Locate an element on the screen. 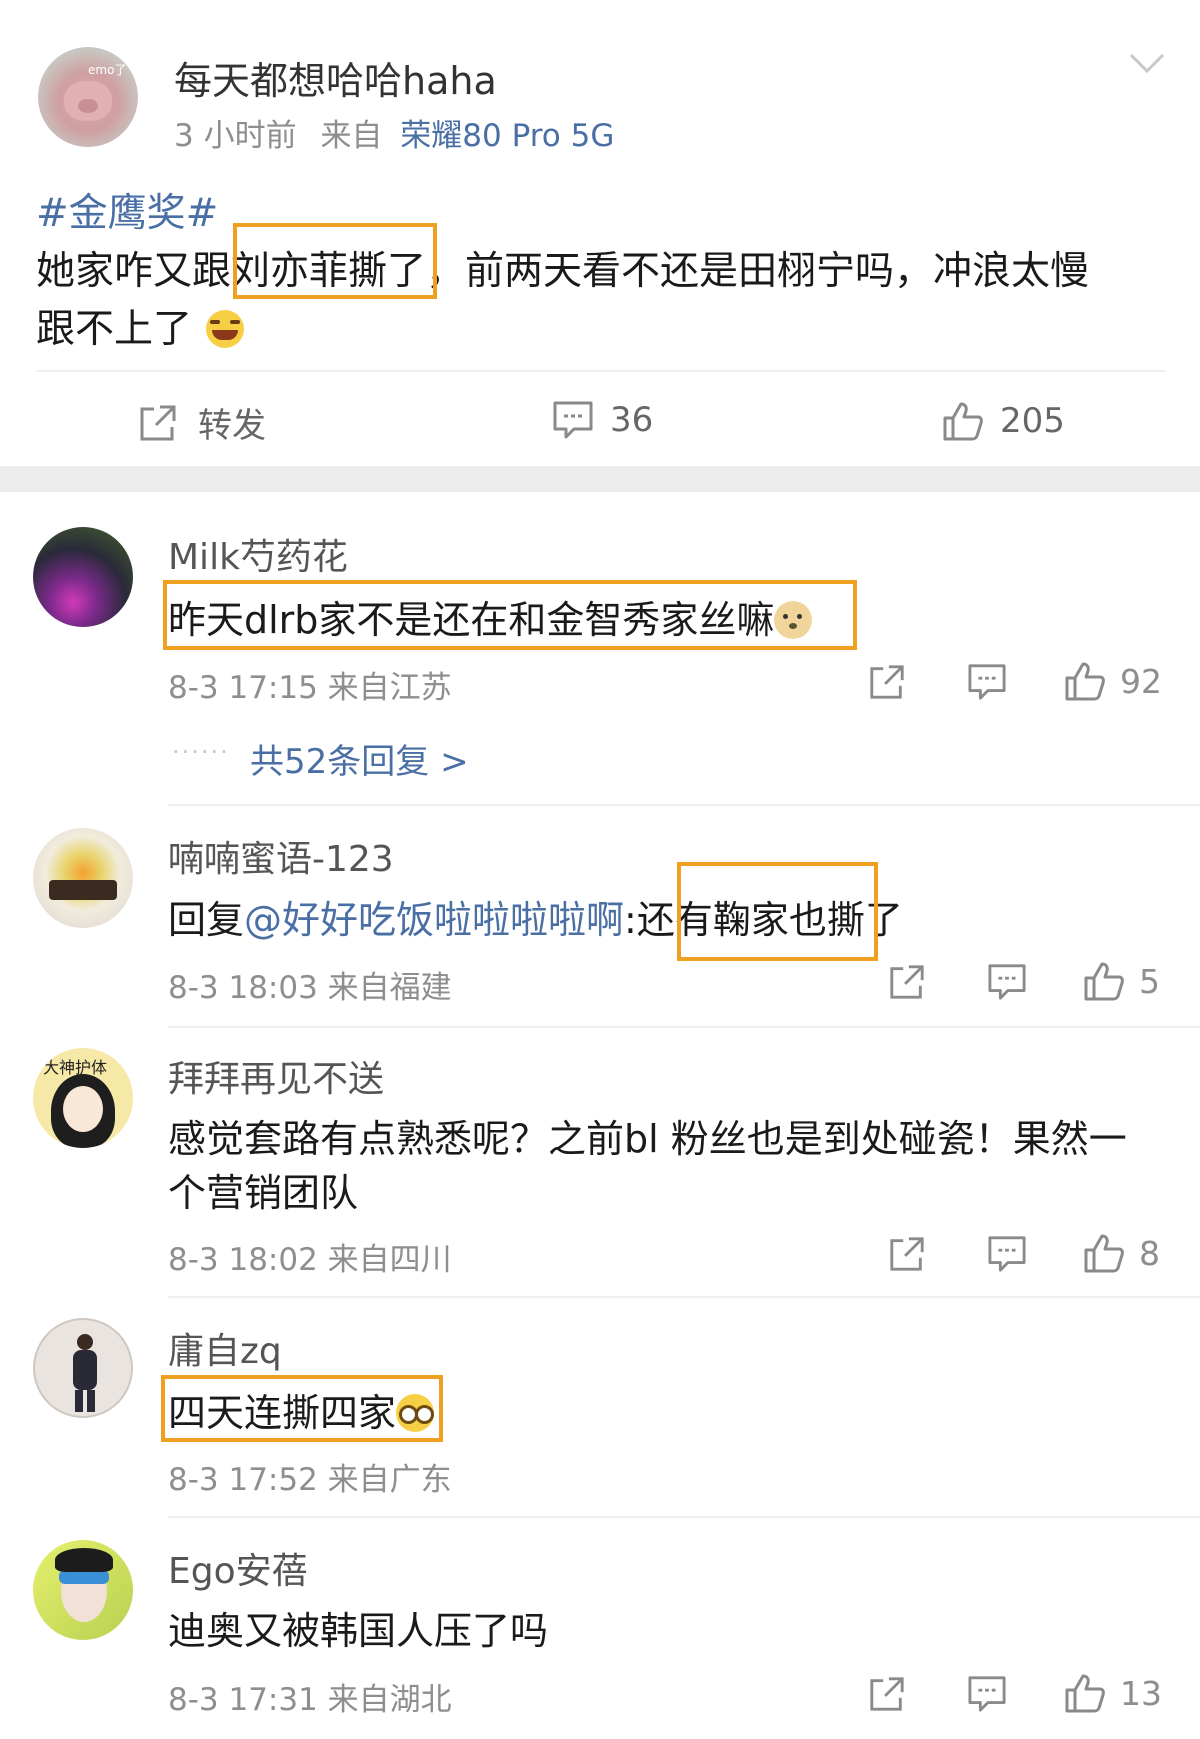 Image resolution: width=1200 pixels, height=1739 pixels. comment-author-name: Milk芍药花 is located at coordinates (258, 554).